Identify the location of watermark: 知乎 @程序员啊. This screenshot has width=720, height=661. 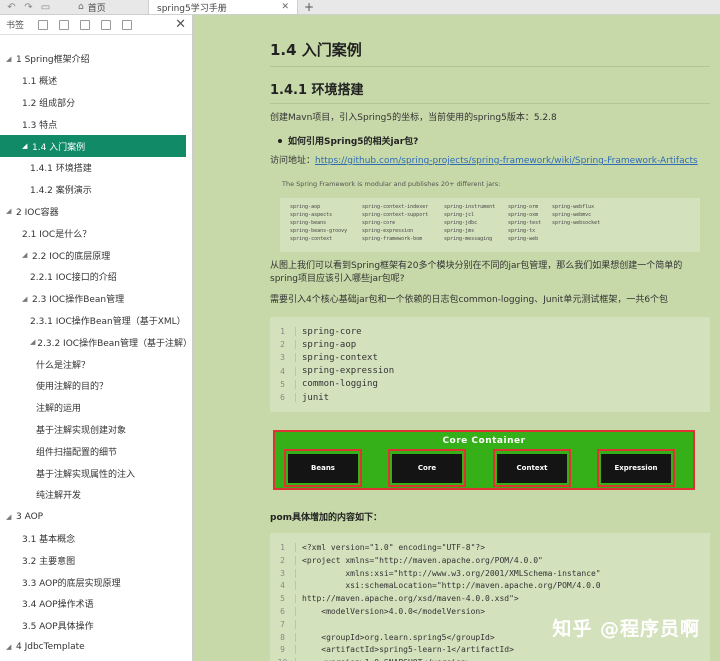
(626, 629).